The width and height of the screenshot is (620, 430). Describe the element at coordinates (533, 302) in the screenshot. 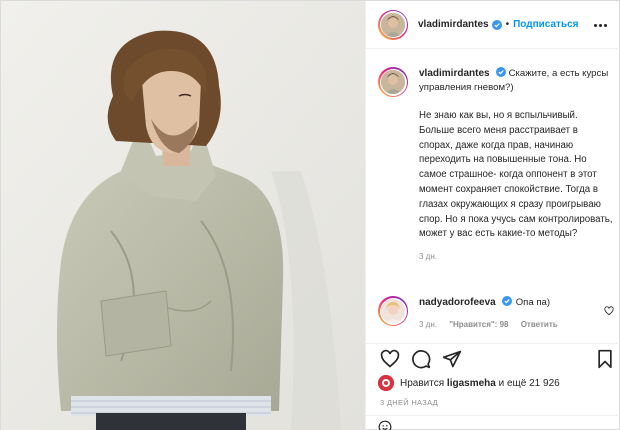

I see `comment-text: Опа па)` at that location.